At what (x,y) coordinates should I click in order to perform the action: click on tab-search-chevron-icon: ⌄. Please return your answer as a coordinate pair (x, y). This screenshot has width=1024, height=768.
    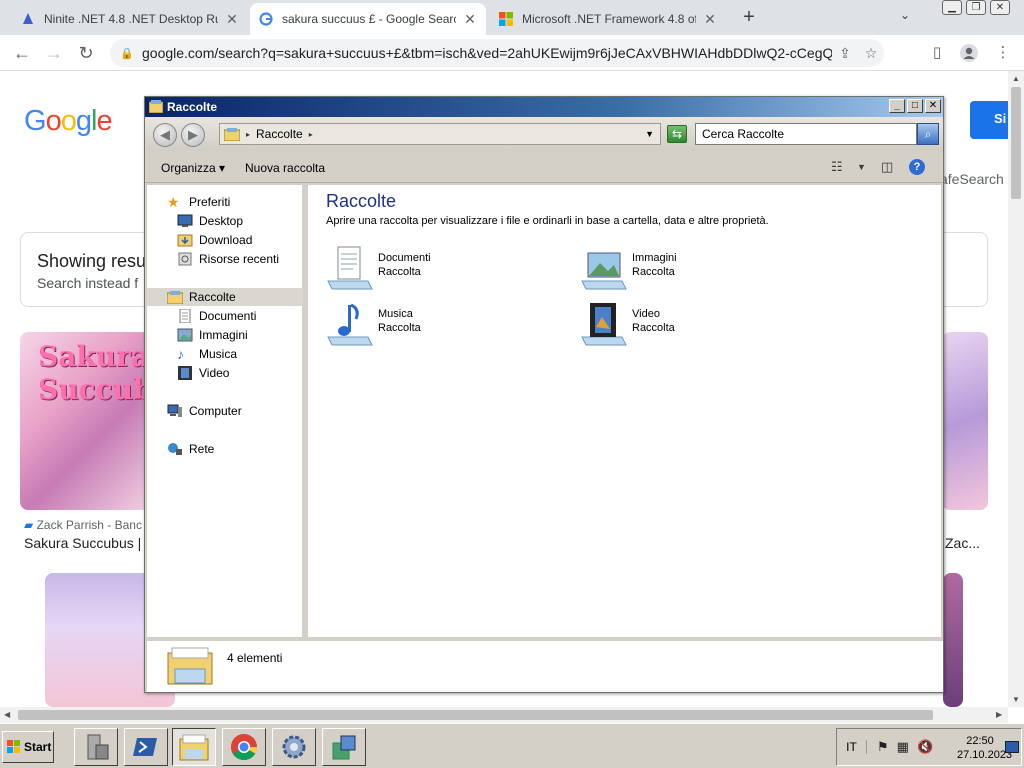
    Looking at the image, I should click on (905, 17).